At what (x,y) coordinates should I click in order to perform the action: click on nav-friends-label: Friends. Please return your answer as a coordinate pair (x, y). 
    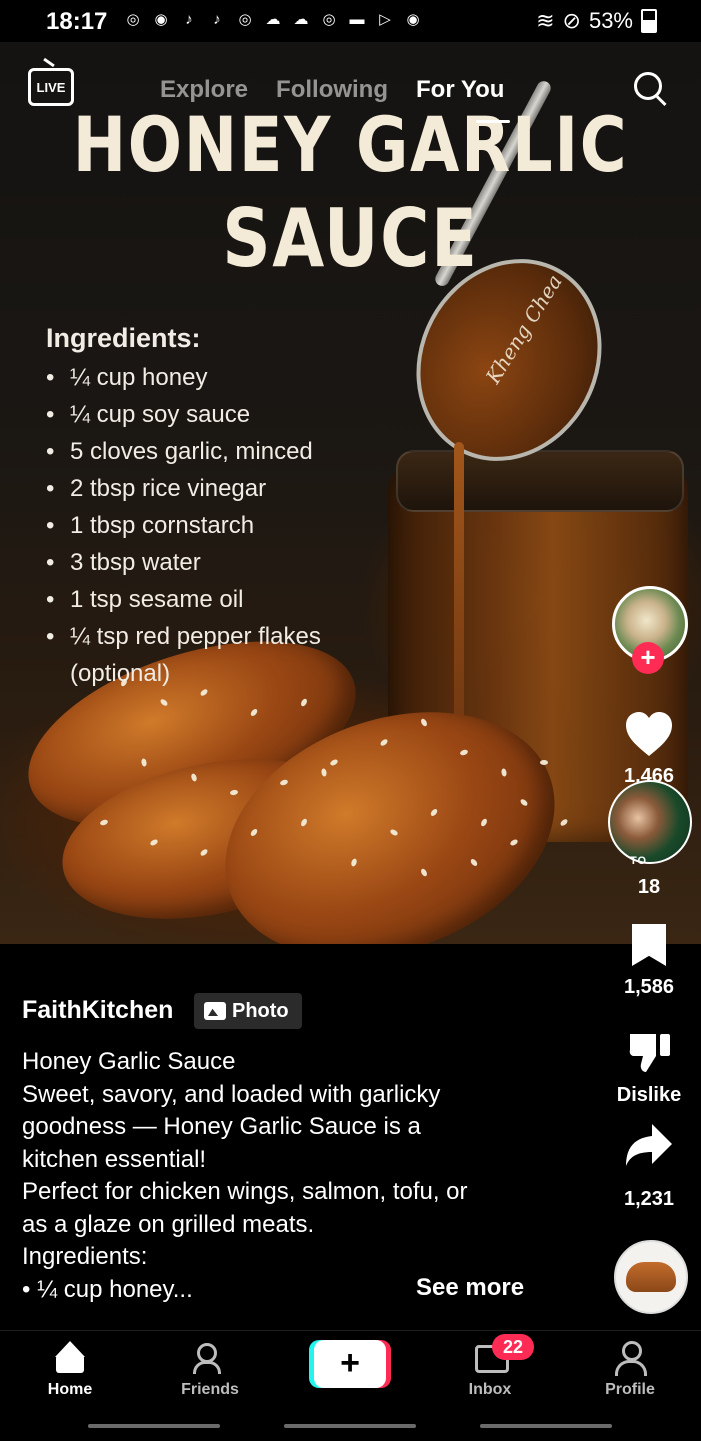
    Looking at the image, I should click on (210, 1389).